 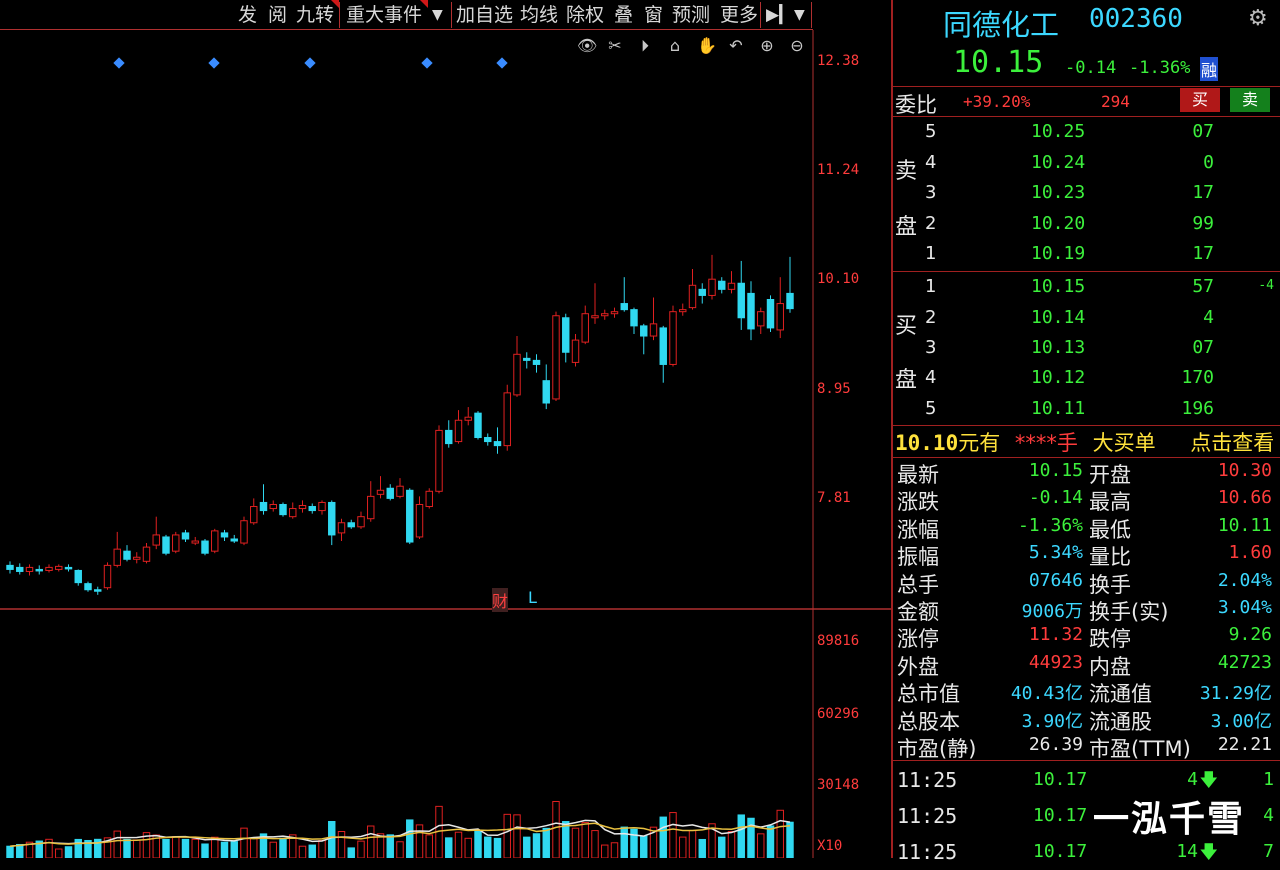 I want to click on toolbar-separator, so click(x=760, y=15).